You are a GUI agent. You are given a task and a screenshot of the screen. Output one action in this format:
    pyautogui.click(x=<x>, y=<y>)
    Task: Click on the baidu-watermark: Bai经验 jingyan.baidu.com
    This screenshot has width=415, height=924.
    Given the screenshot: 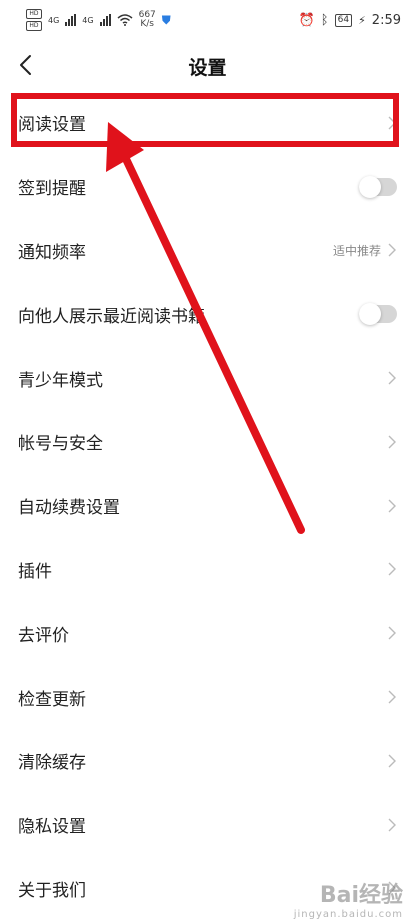 What is the action you would take?
    pyautogui.click(x=348, y=898)
    